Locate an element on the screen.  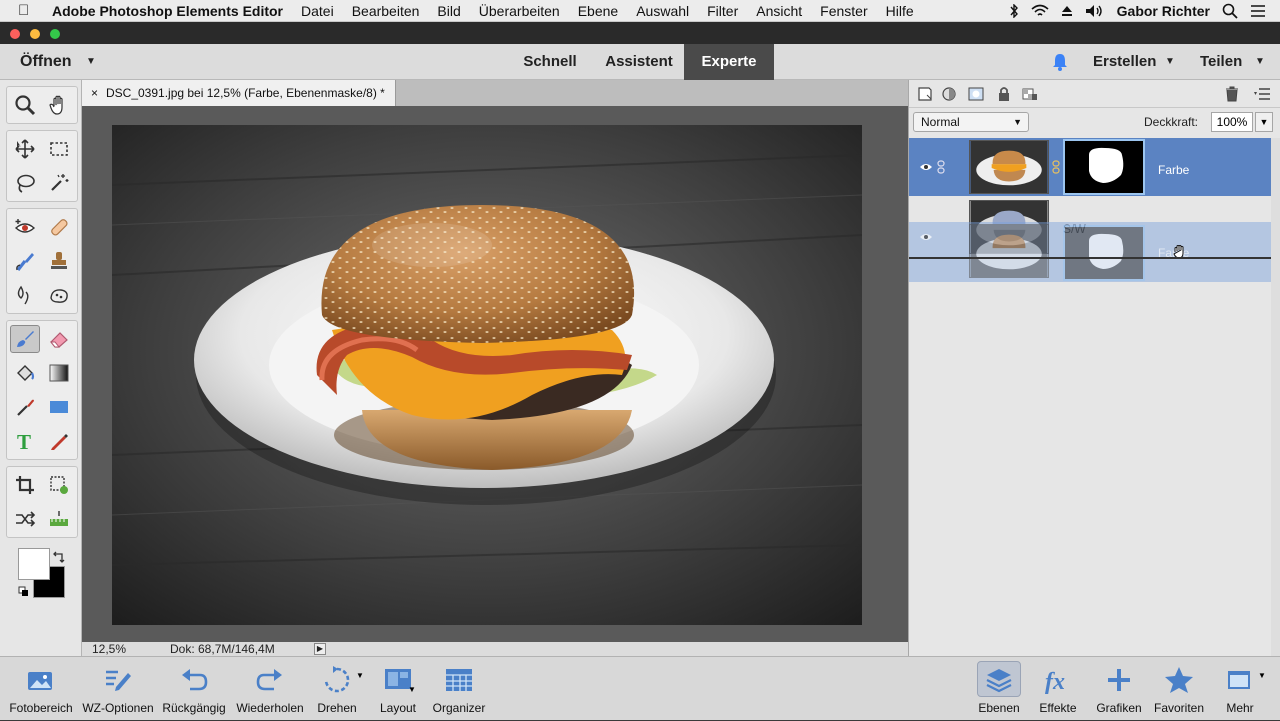
star-icon is located at coordinates (1179, 680).